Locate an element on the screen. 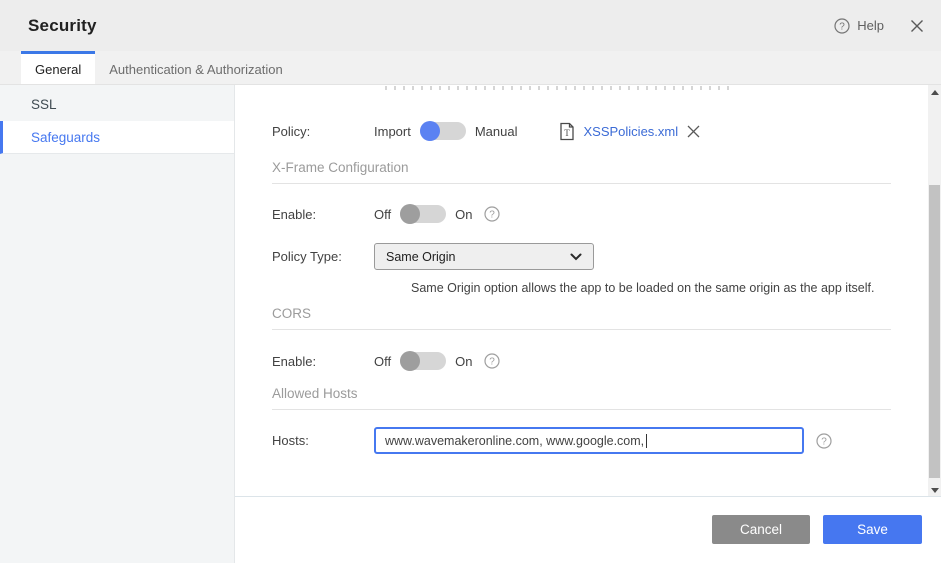 This screenshot has height=563, width=941. sidebar-item-ssl: SSL is located at coordinates (117, 104).